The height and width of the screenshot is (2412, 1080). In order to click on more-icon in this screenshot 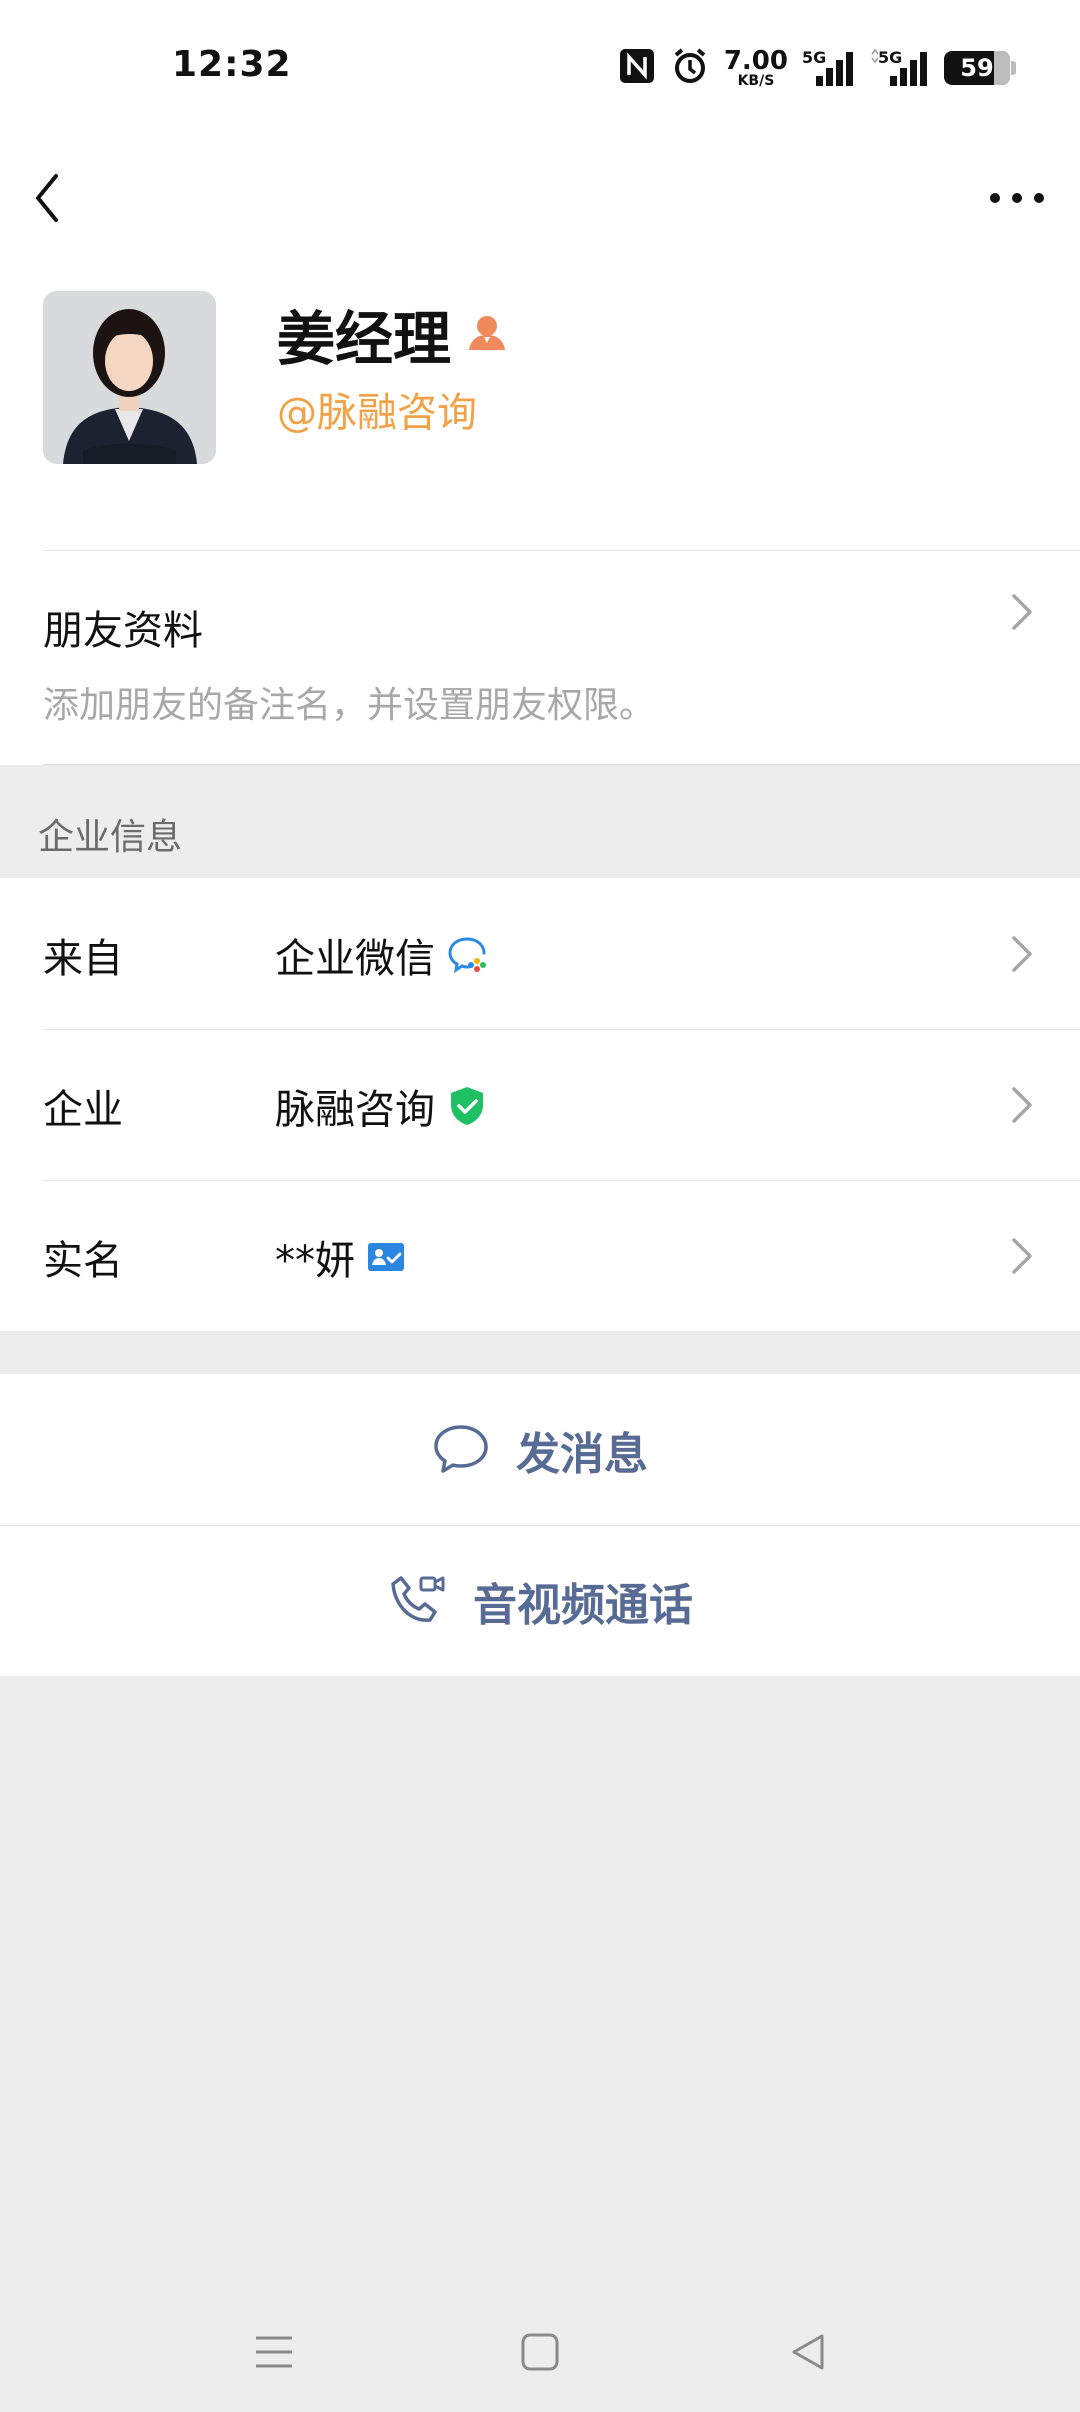, I will do `click(1017, 198)`.